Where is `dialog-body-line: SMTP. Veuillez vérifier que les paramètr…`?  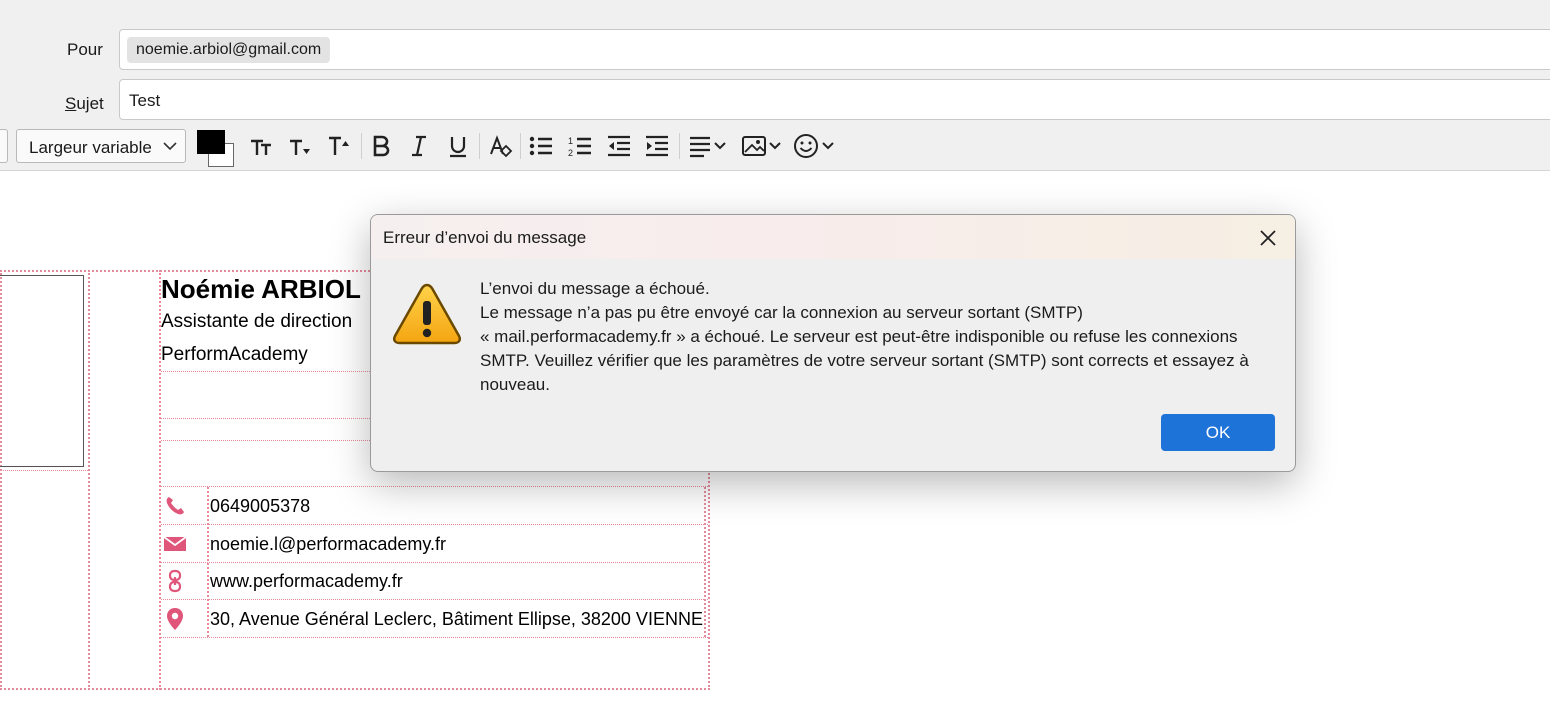
dialog-body-line: SMTP. Veuillez vérifier que les paramètr… is located at coordinates (864, 360).